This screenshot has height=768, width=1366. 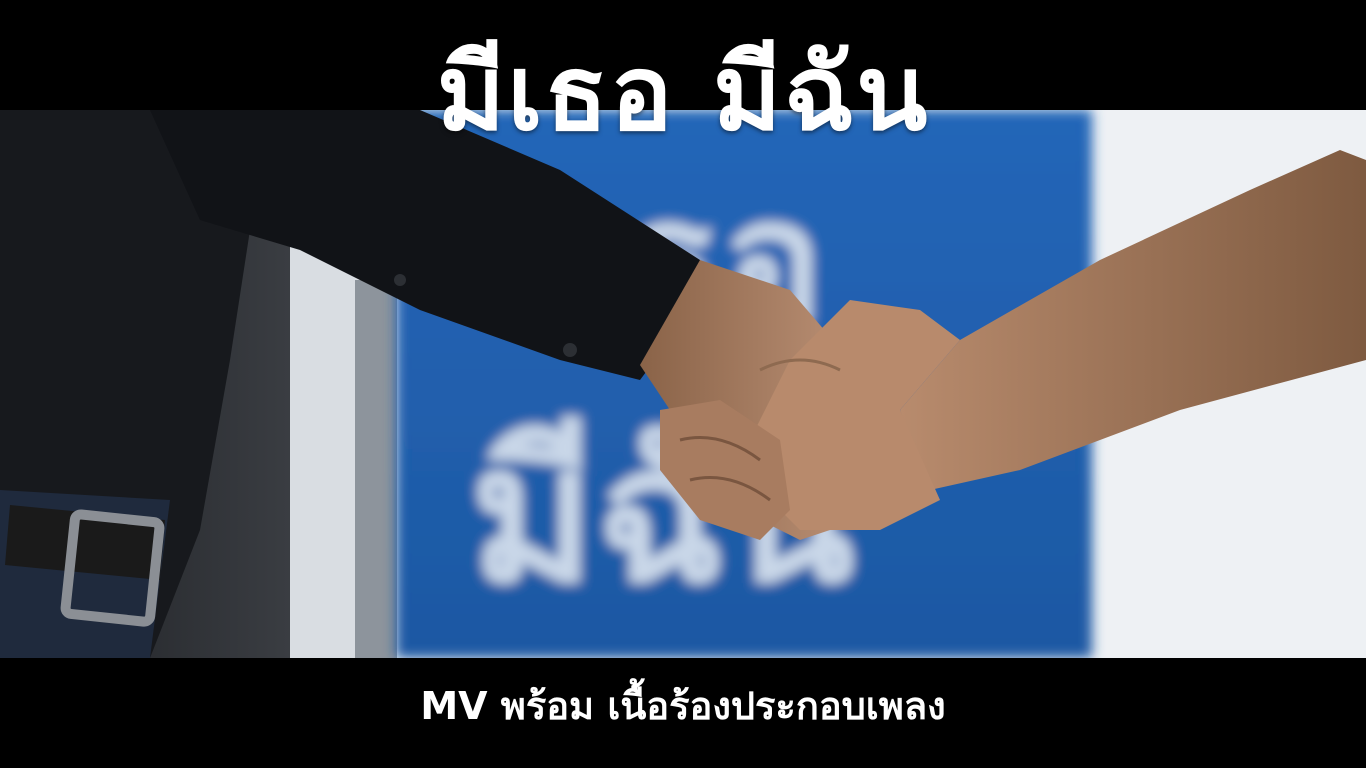 I want to click on video-caption: MV พร้อม เนื้อร้องประกอบเพลง, so click(x=683, y=706).